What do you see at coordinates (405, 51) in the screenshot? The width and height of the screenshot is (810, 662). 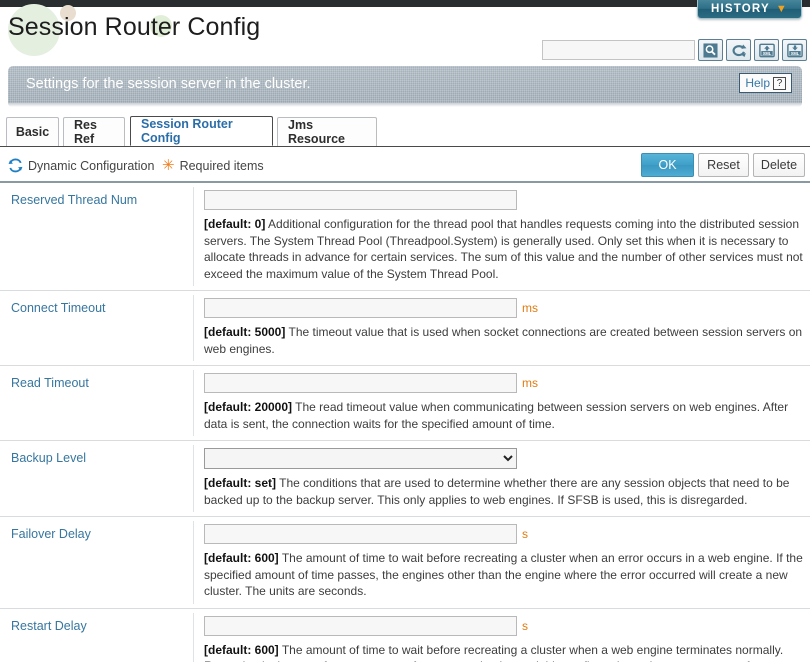 I see `toolbar-search-row: XML XML` at bounding box center [405, 51].